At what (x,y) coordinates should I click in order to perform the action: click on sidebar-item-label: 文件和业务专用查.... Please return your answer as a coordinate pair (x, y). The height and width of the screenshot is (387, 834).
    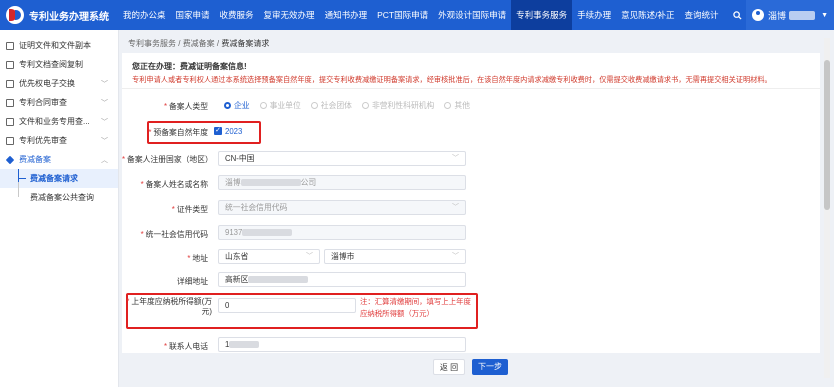
    Looking at the image, I should click on (54, 121).